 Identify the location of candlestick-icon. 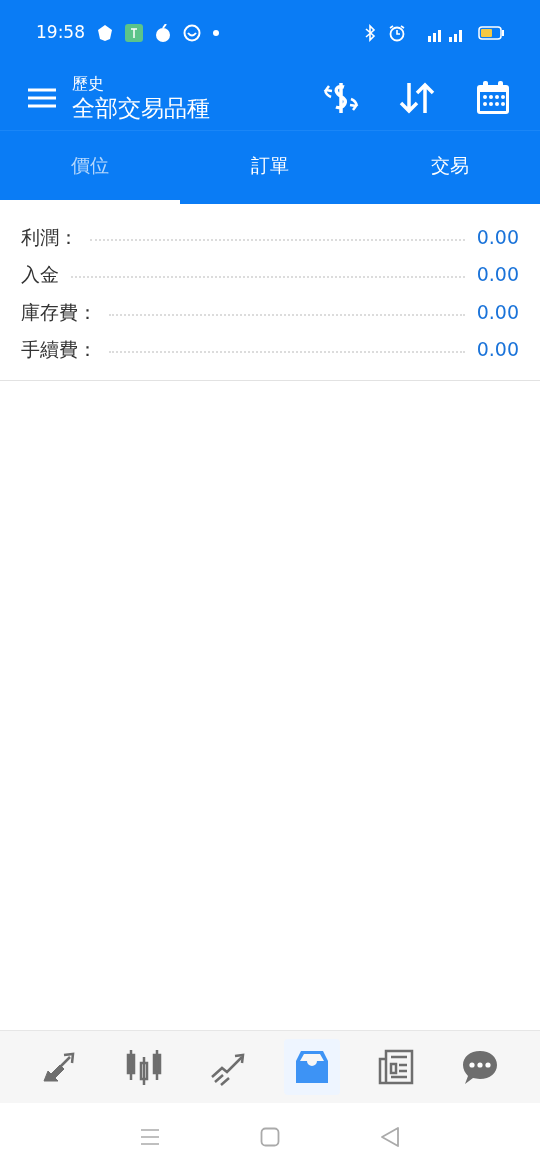
(144, 1067).